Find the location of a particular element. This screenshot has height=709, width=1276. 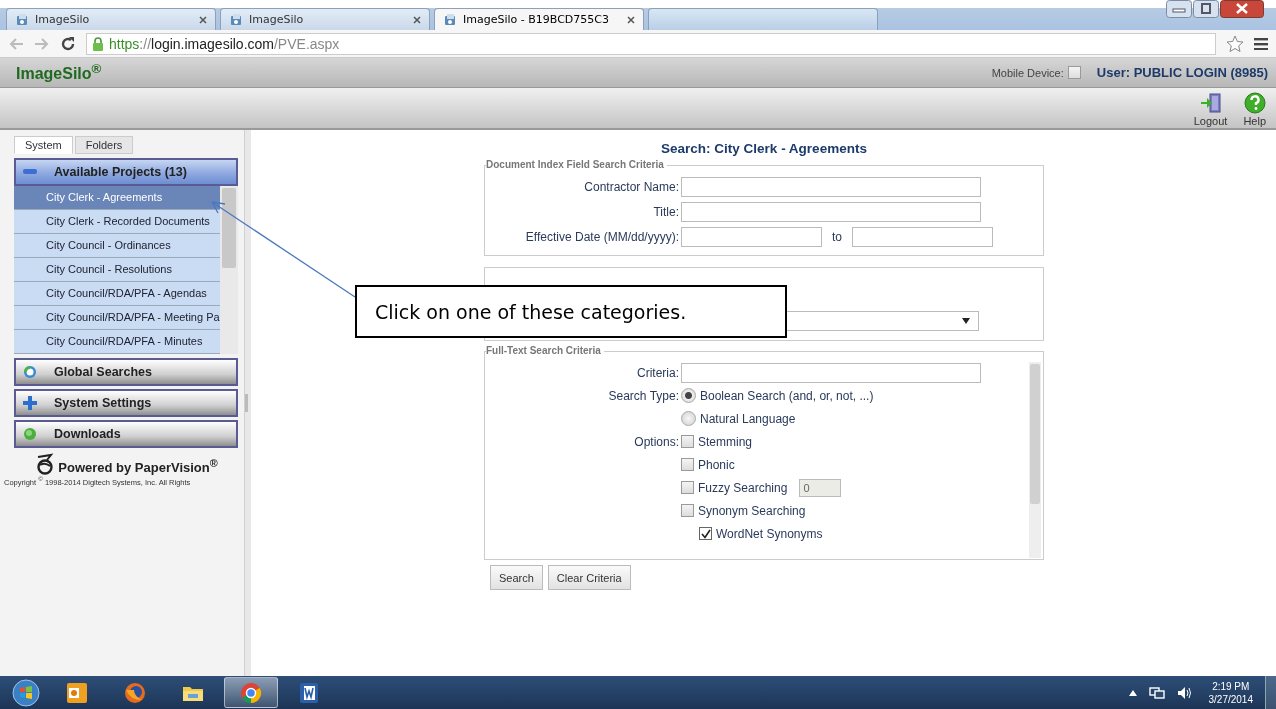

section-header: System Settings is located at coordinates (126, 403).